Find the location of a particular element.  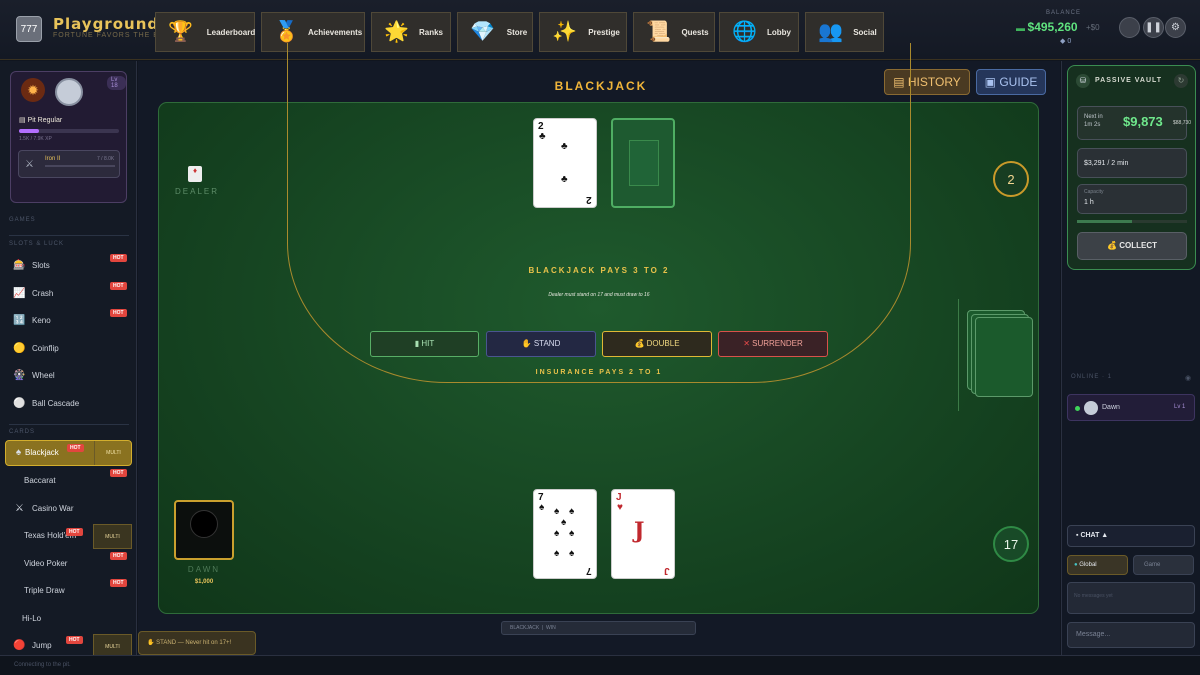

book-icon: ▣ is located at coordinates (992, 82).